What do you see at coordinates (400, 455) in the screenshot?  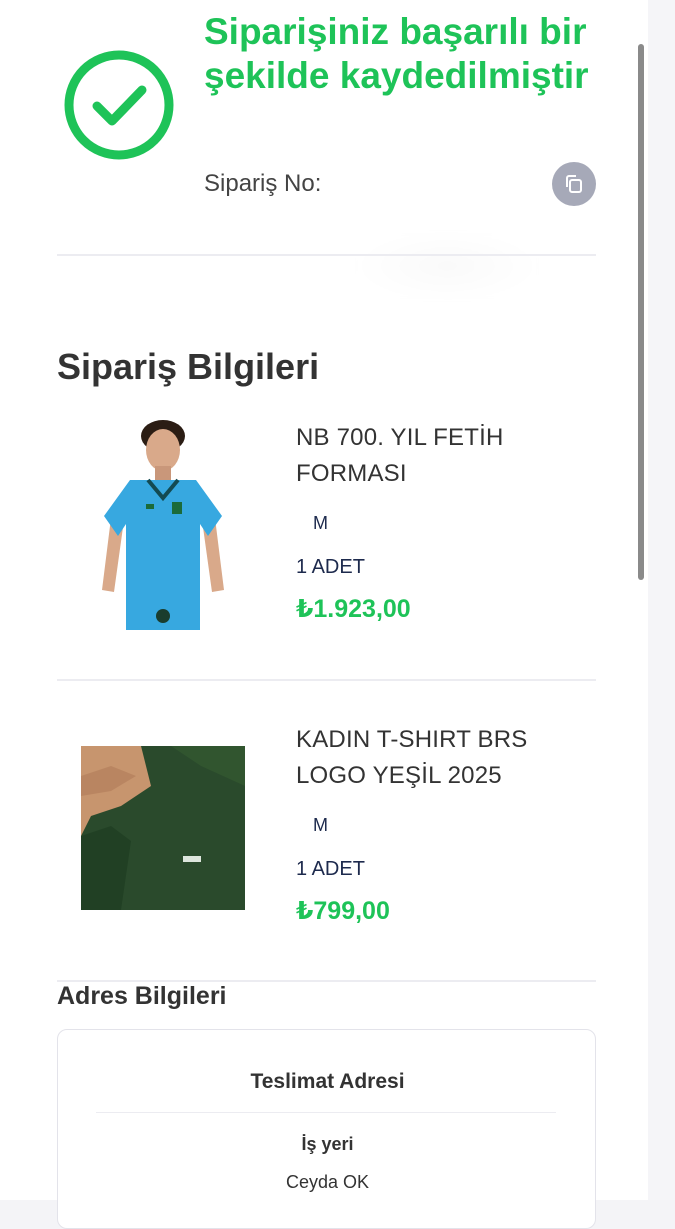 I see `product-name: NB 700. YIL FETİH FORMASI` at bounding box center [400, 455].